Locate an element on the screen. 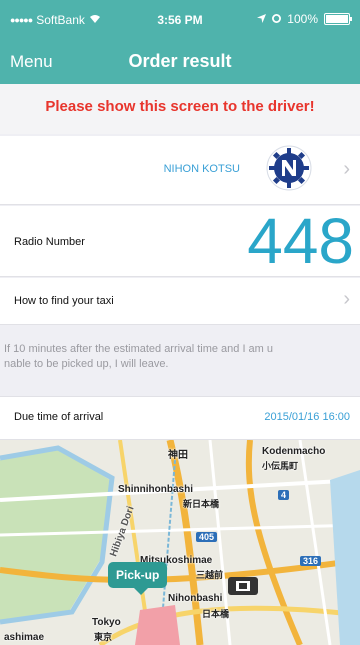 The image size is (360, 645). how-to-find-taxi-row: How to find your taxi › is located at coordinates (180, 301).